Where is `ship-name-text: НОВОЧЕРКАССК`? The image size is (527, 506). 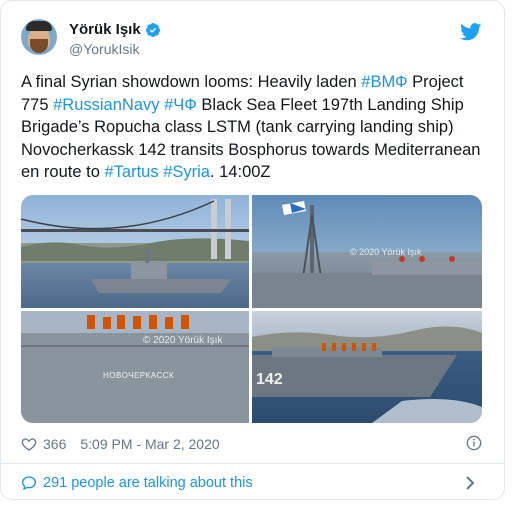
ship-name-text: НОВОЧЕРКАССК is located at coordinates (139, 375).